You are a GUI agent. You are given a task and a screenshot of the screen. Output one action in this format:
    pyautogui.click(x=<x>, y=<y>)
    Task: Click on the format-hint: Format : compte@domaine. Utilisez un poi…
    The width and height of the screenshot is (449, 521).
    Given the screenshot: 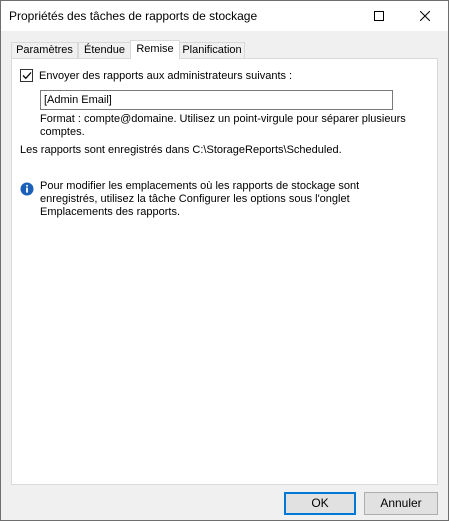 What is the action you would take?
    pyautogui.click(x=223, y=125)
    